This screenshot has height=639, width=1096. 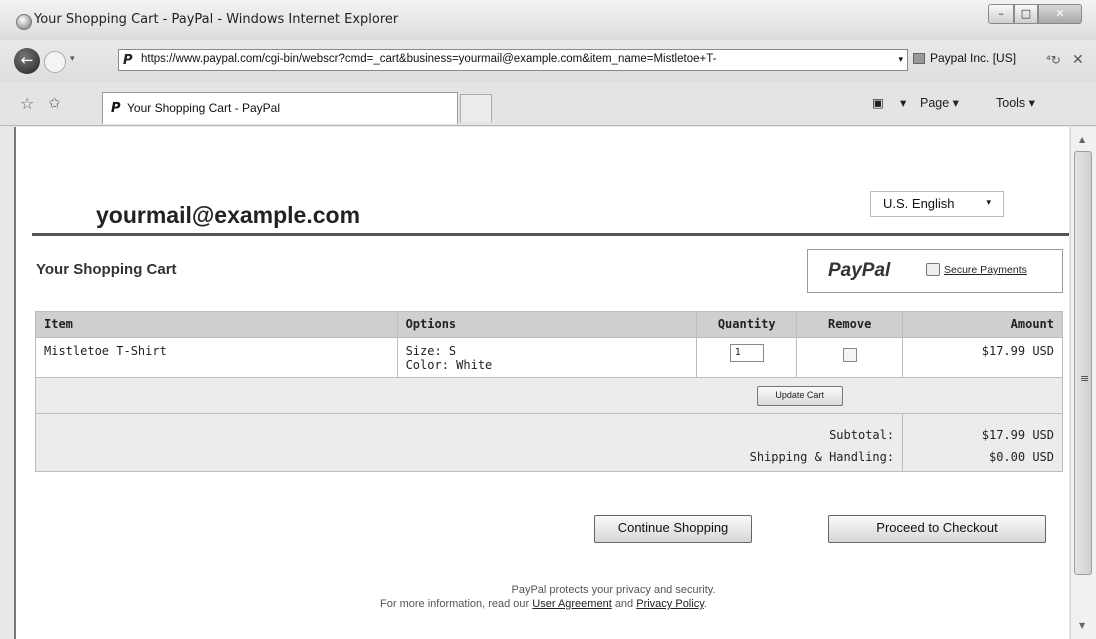 I want to click on column-header-quantity: Quantity, so click(x=747, y=324).